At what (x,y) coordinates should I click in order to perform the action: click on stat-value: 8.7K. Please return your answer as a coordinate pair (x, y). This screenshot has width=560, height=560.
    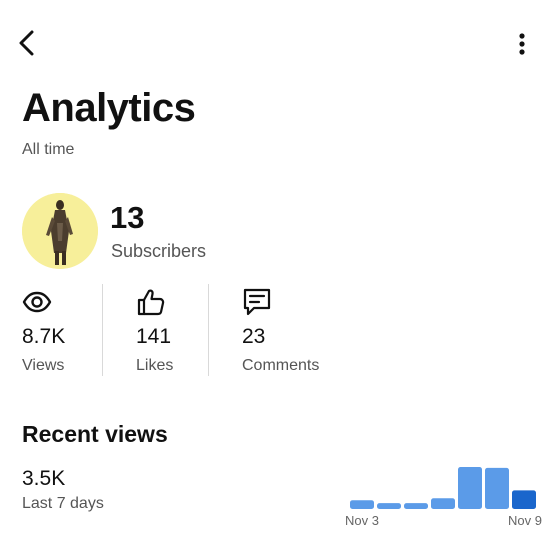
    Looking at the image, I should click on (44, 336).